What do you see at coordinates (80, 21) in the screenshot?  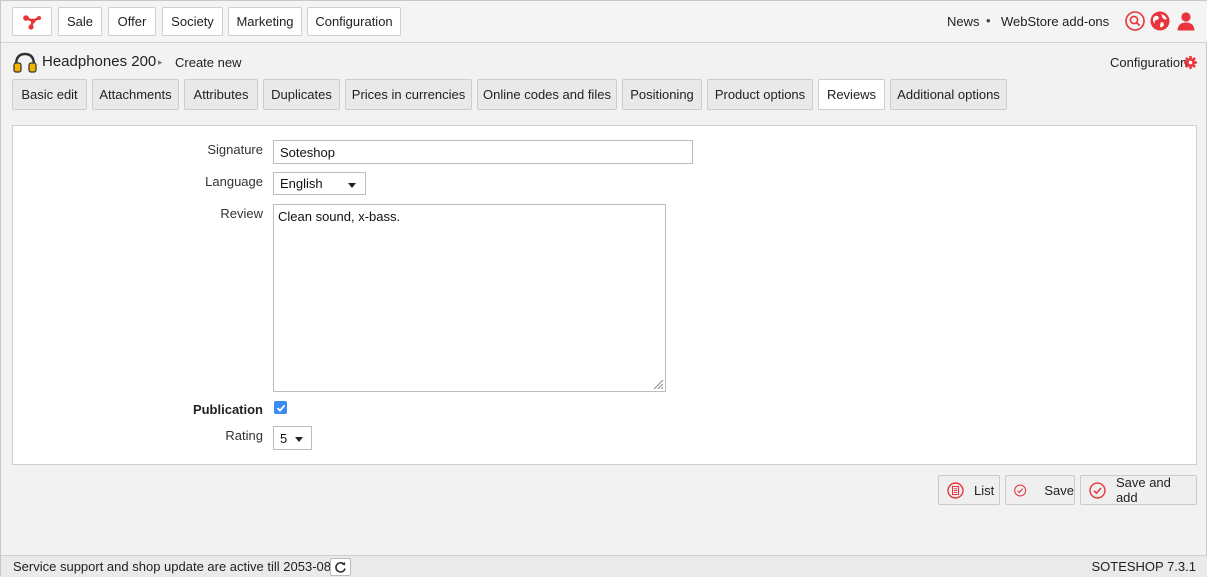 I see `menu-sale-button: Sale` at bounding box center [80, 21].